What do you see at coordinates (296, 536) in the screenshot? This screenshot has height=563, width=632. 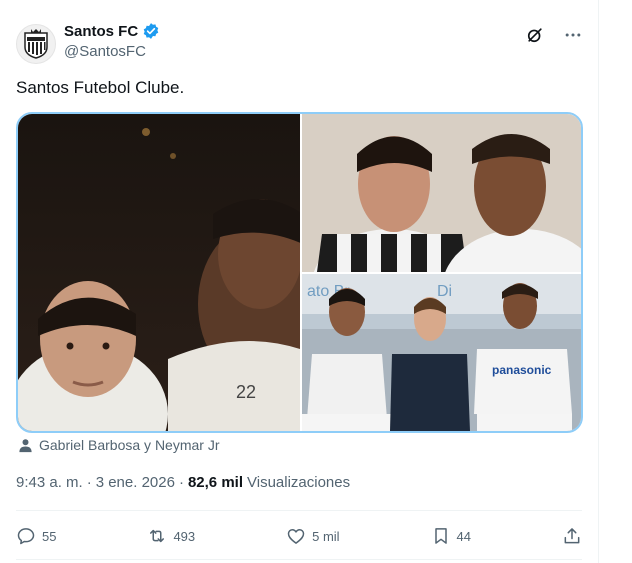 I see `like-icon` at bounding box center [296, 536].